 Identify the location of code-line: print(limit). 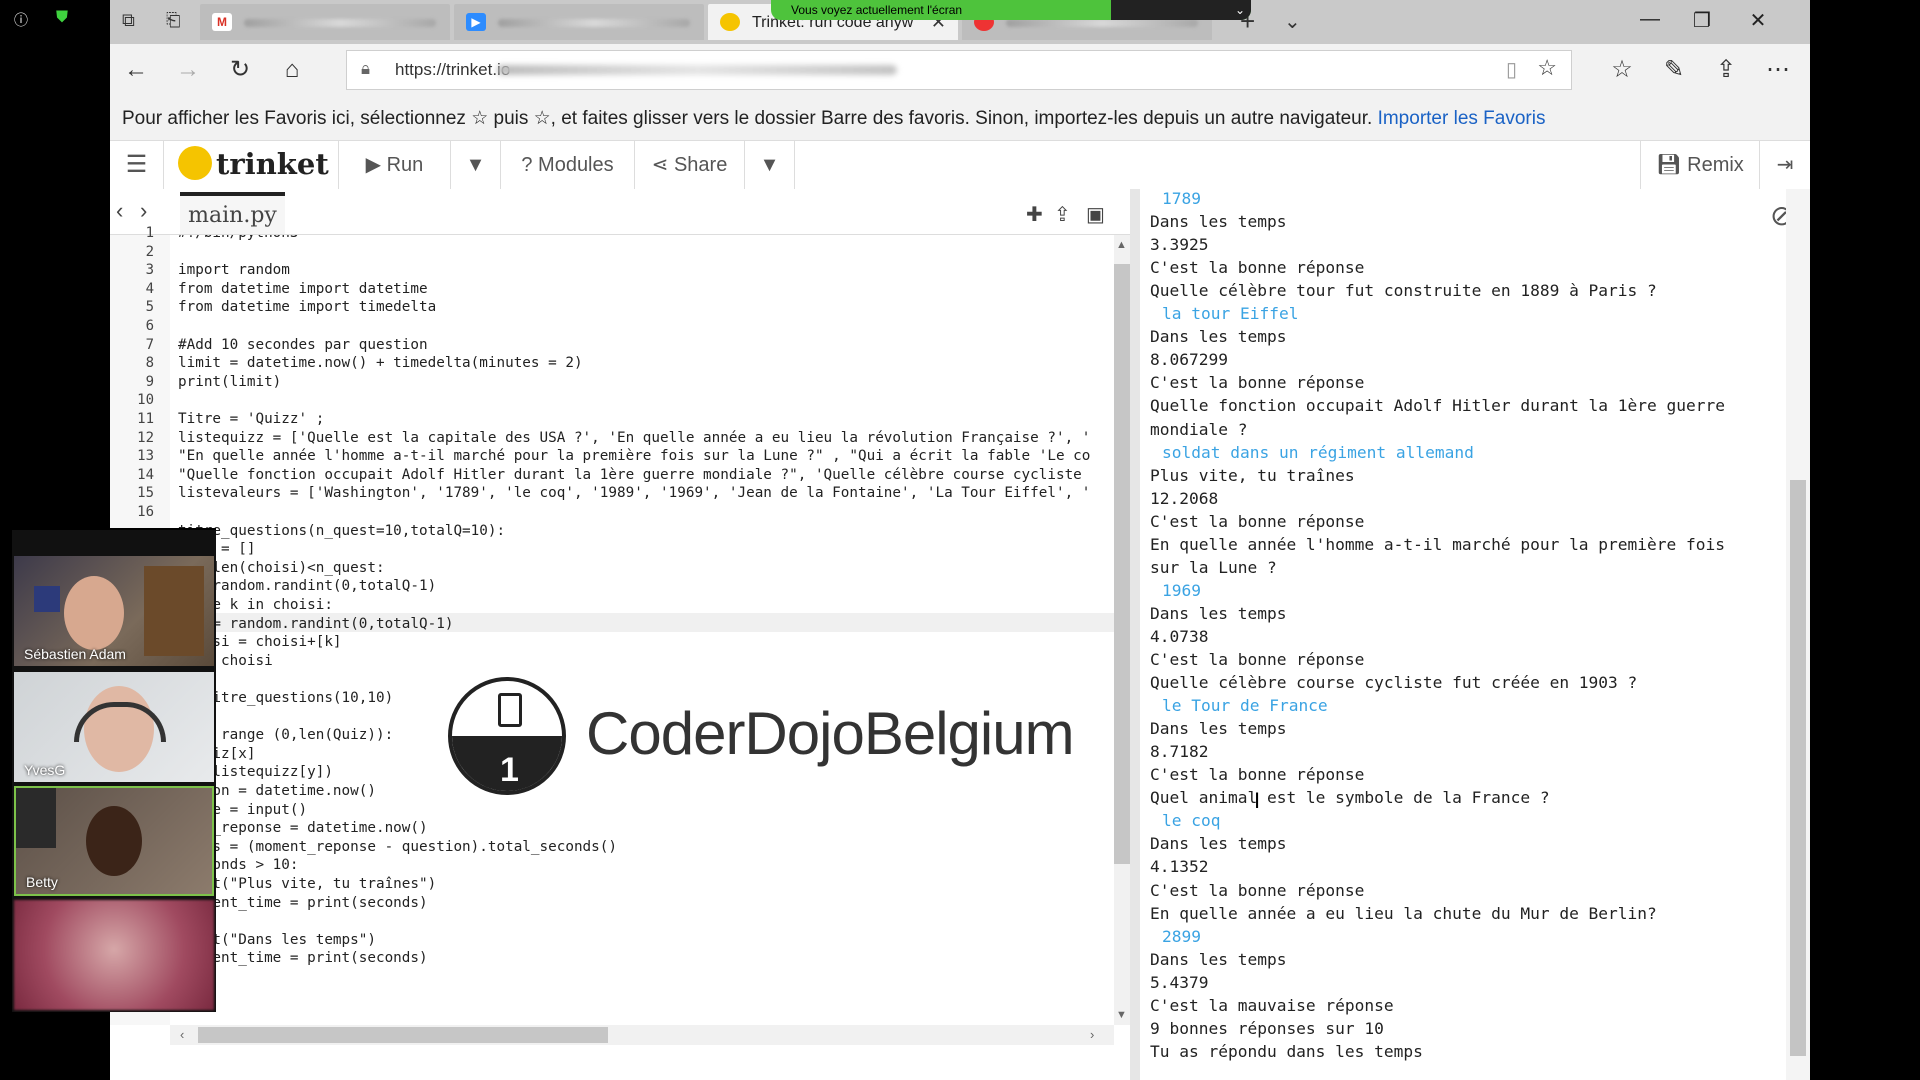
(229, 382).